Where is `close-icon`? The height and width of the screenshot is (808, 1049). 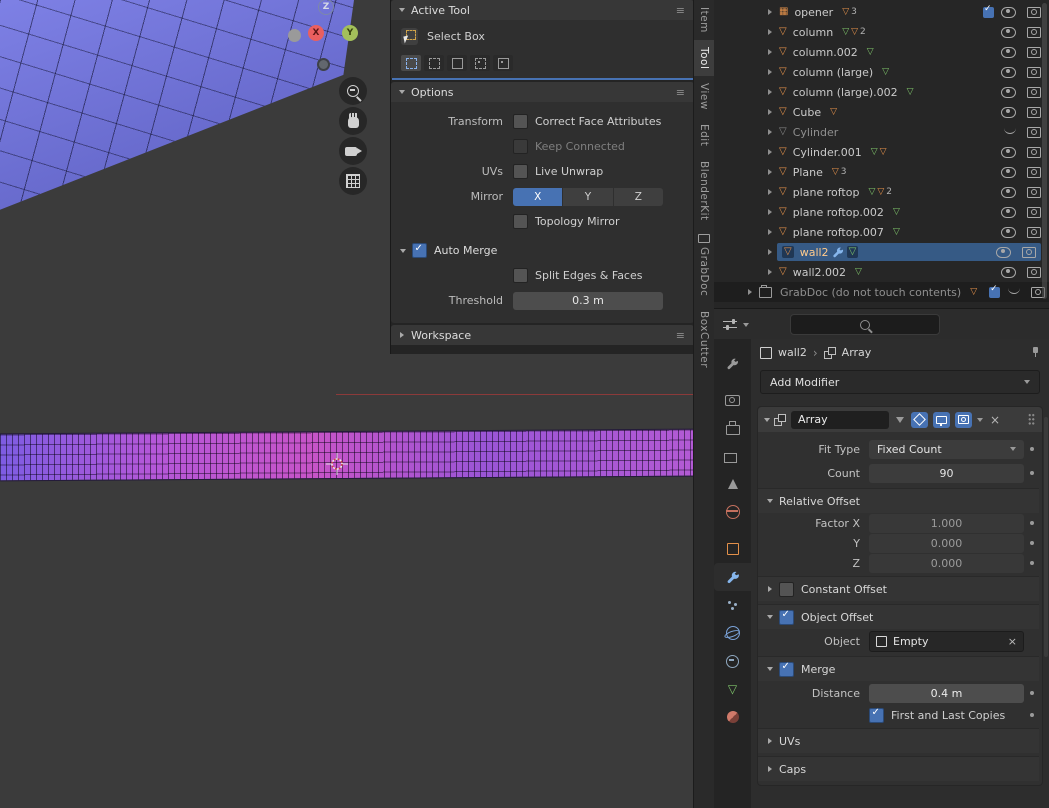
close-icon is located at coordinates (995, 420).